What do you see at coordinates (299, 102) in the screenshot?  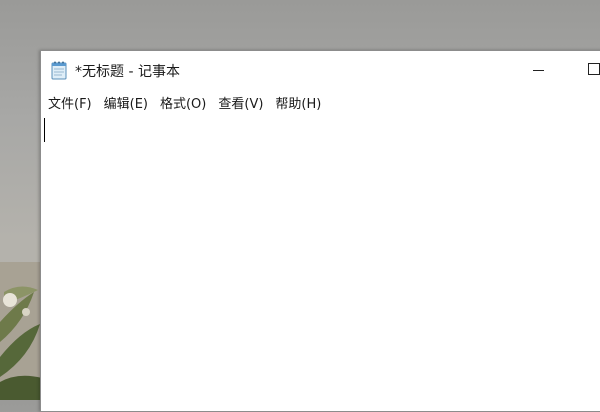 I see `menu-help: 帮助(H)` at bounding box center [299, 102].